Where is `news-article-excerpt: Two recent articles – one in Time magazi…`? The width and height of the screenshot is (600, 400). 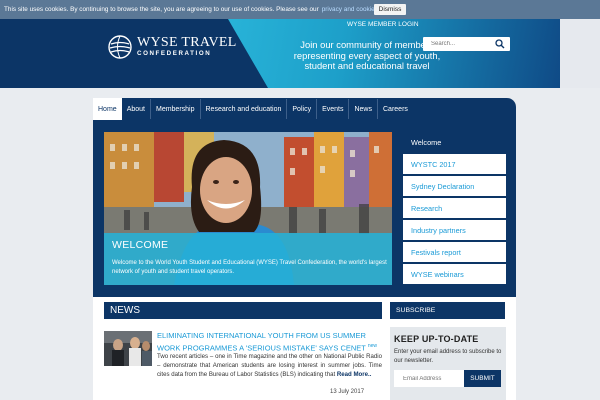 news-article-excerpt: Two recent articles – one in Time magazi… is located at coordinates (269, 365).